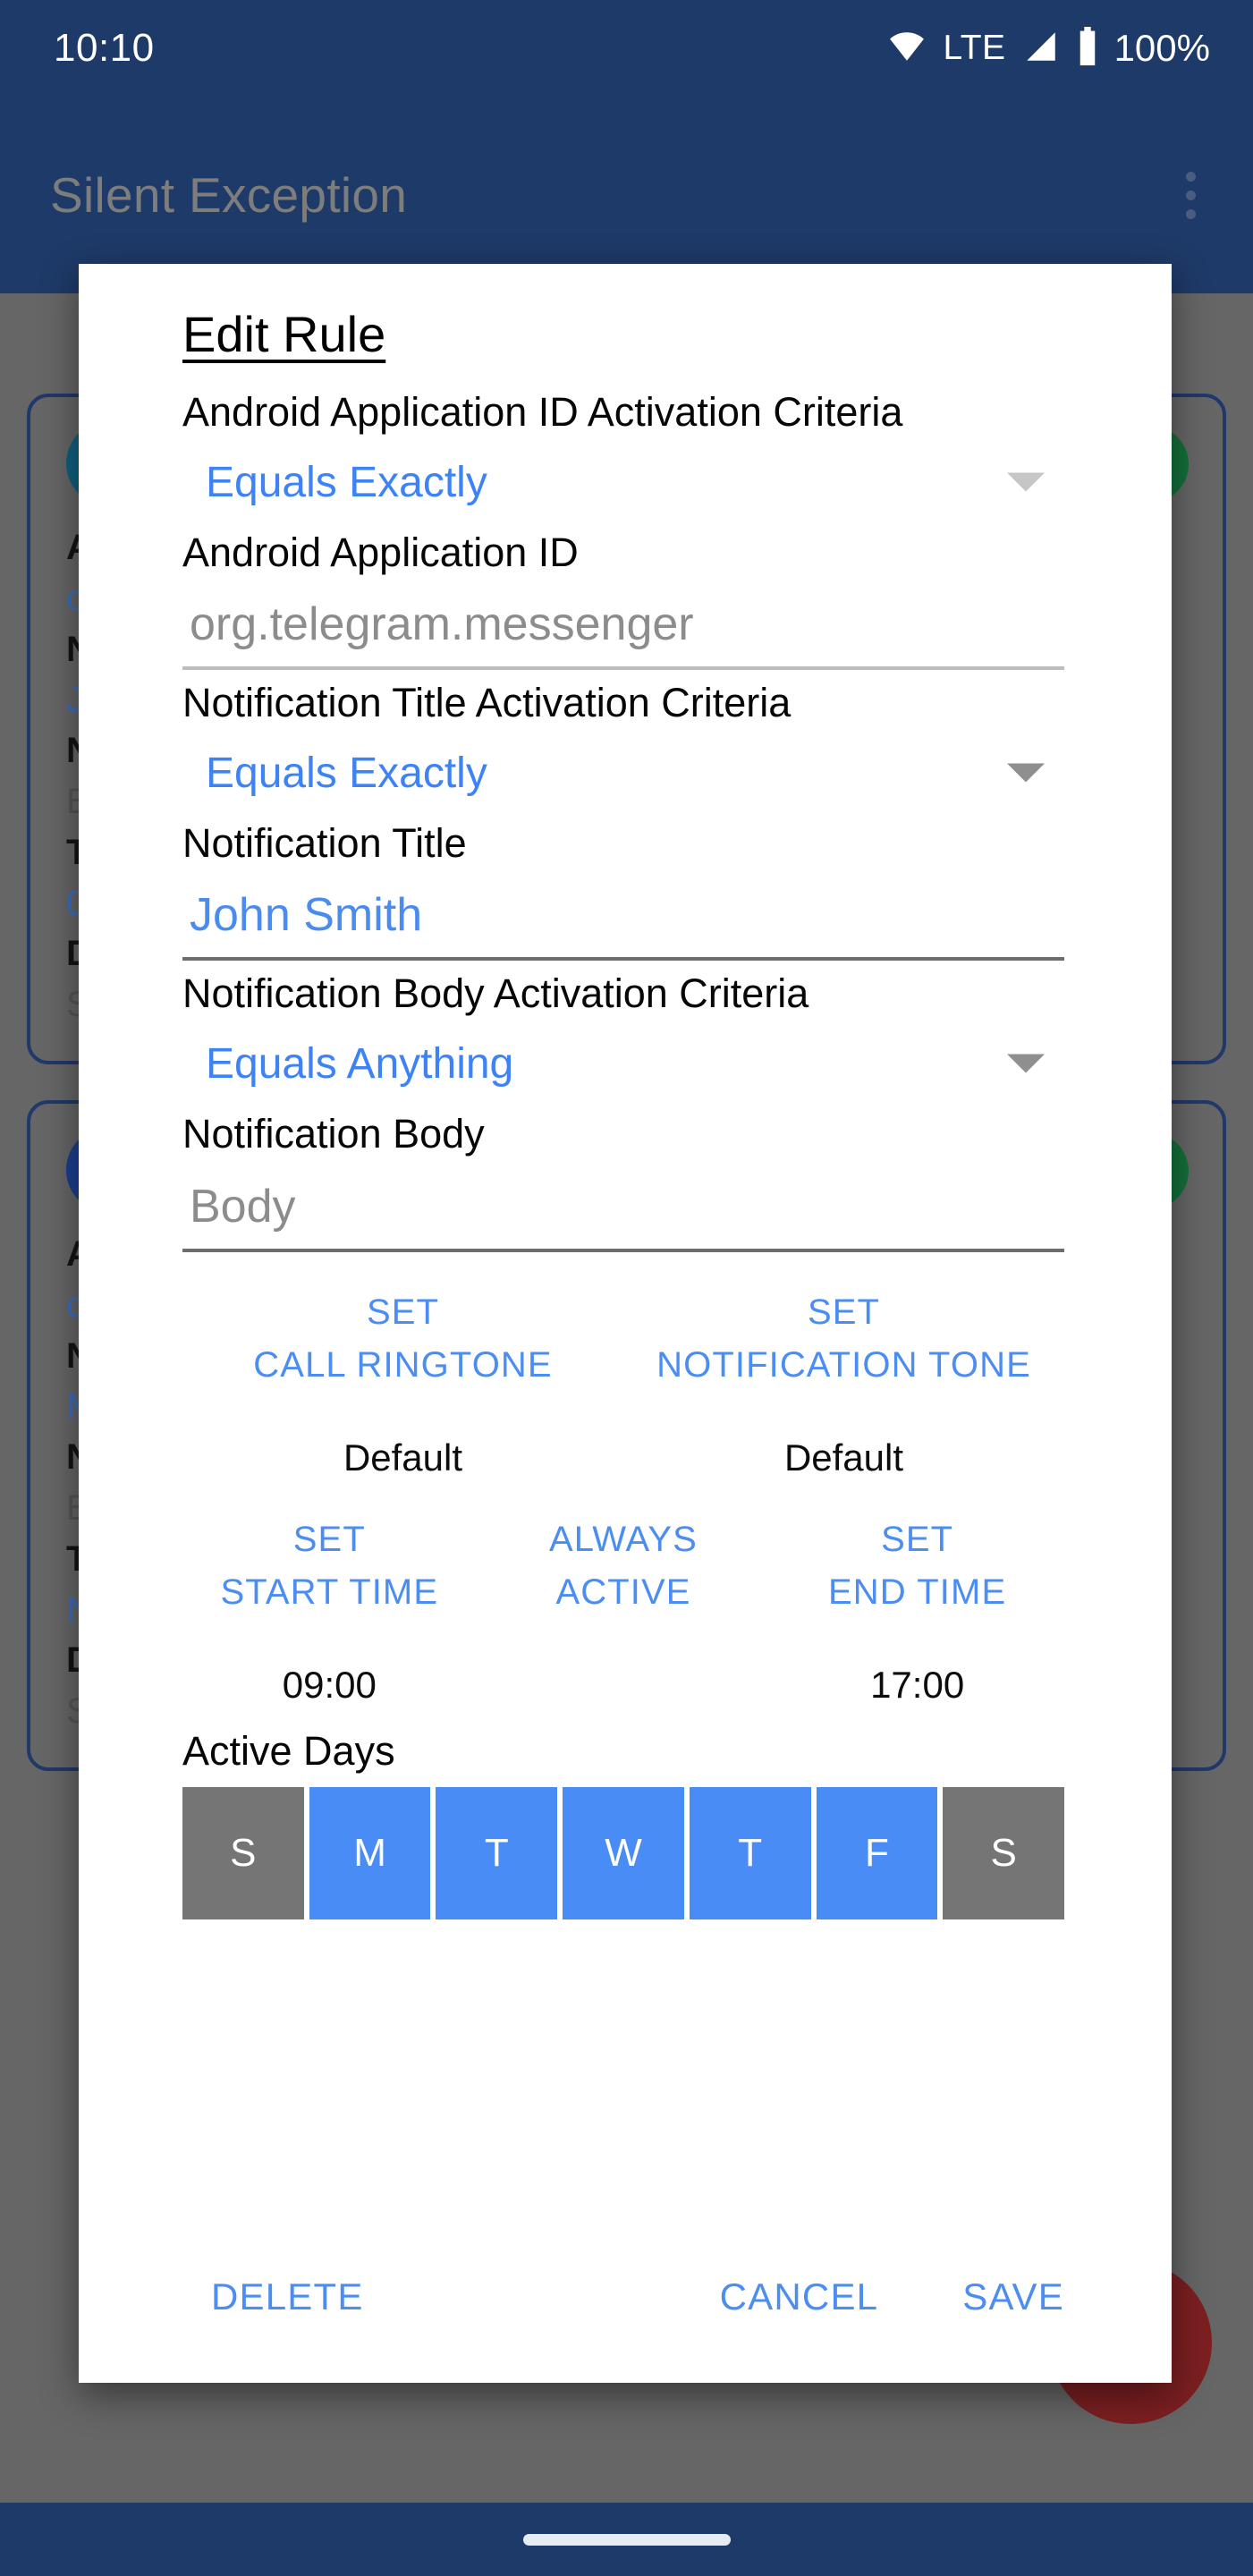 The width and height of the screenshot is (1253, 2576). I want to click on set-notification-tone-line1: SET, so click(844, 1312).